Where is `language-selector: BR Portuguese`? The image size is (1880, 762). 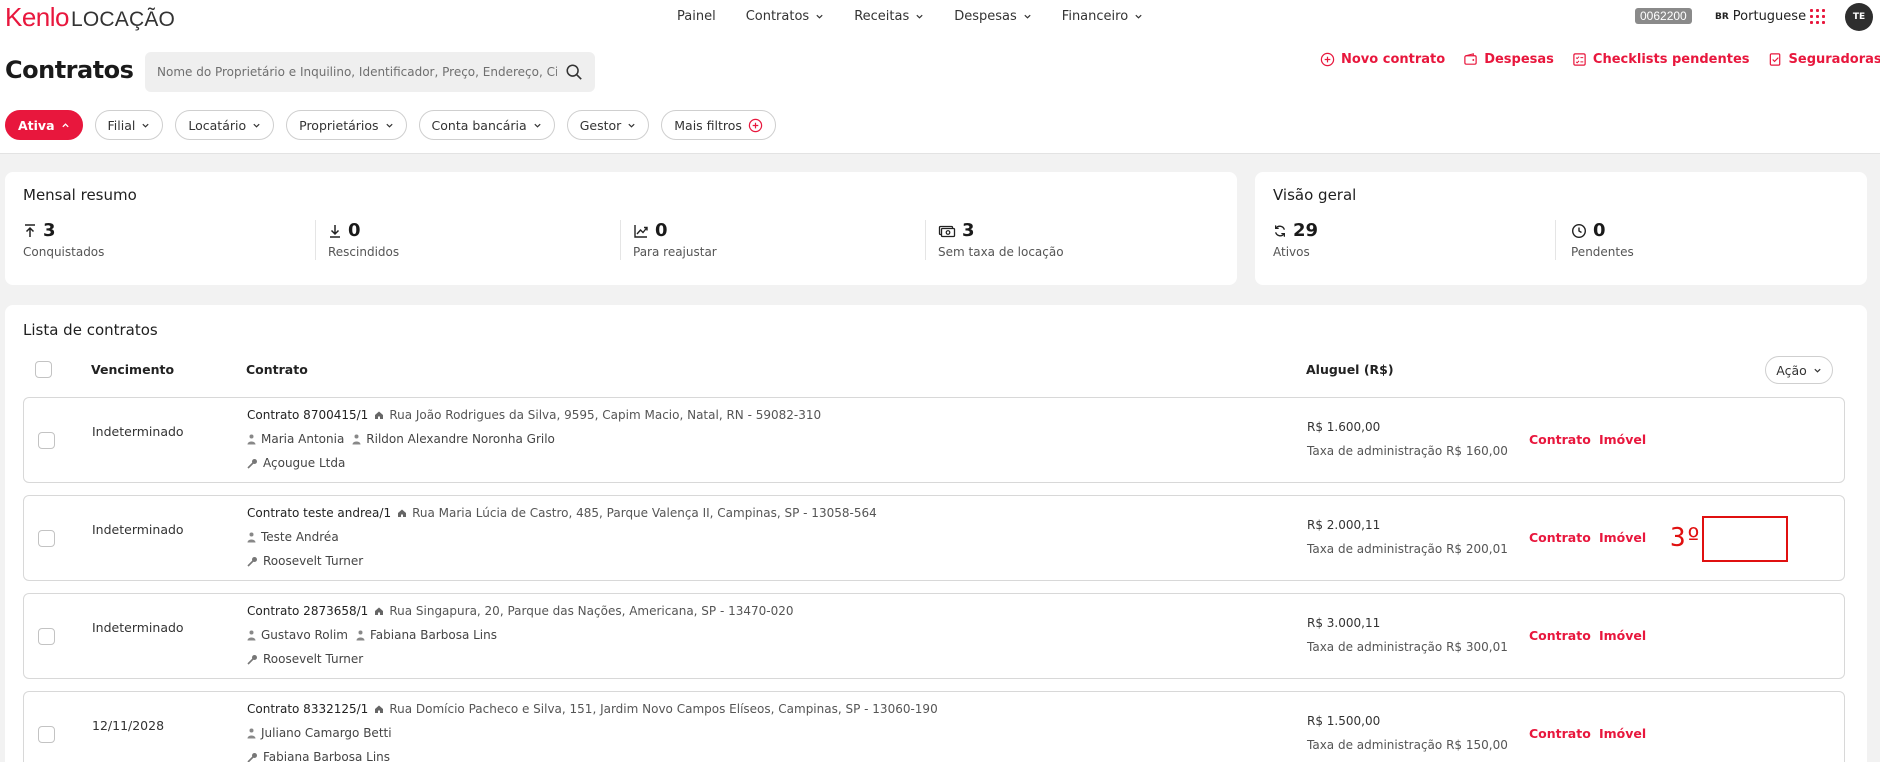 language-selector: BR Portuguese is located at coordinates (1760, 16).